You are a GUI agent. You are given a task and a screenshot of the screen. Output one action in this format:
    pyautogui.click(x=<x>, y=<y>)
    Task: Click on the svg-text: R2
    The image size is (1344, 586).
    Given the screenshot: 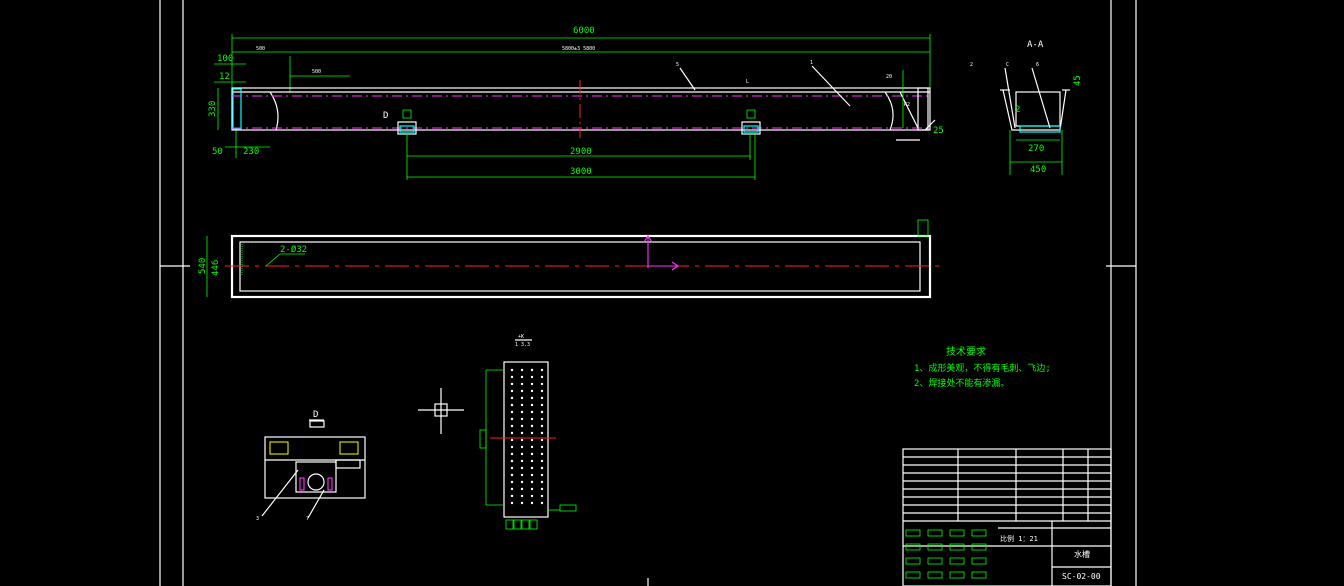 What is the action you would take?
    pyautogui.click(x=907, y=105)
    